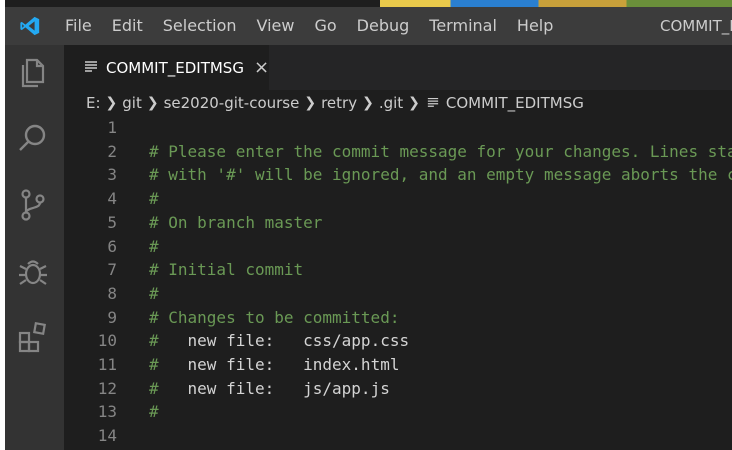  Describe the element at coordinates (175, 67) in the screenshot. I see `tab-label: COMMIT_EDITMSG` at that location.